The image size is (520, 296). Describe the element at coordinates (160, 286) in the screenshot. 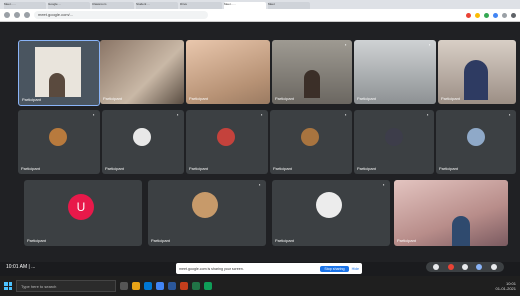

I see `chrome-icon` at that location.